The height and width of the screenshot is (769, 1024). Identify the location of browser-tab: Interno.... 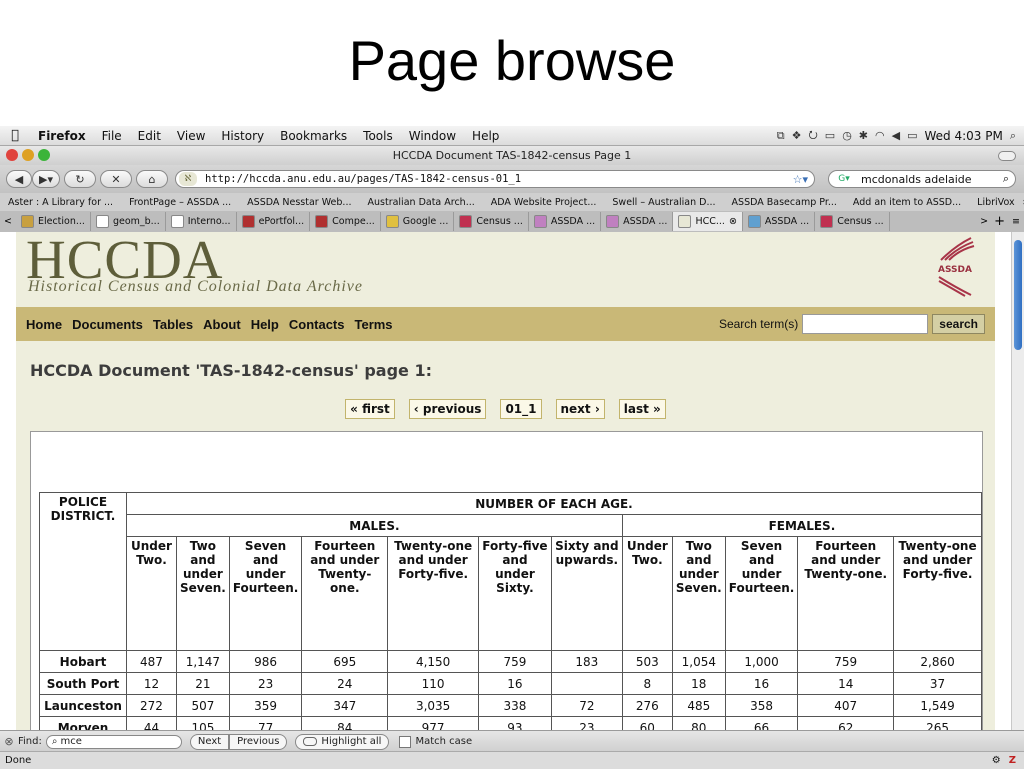
(201, 221).